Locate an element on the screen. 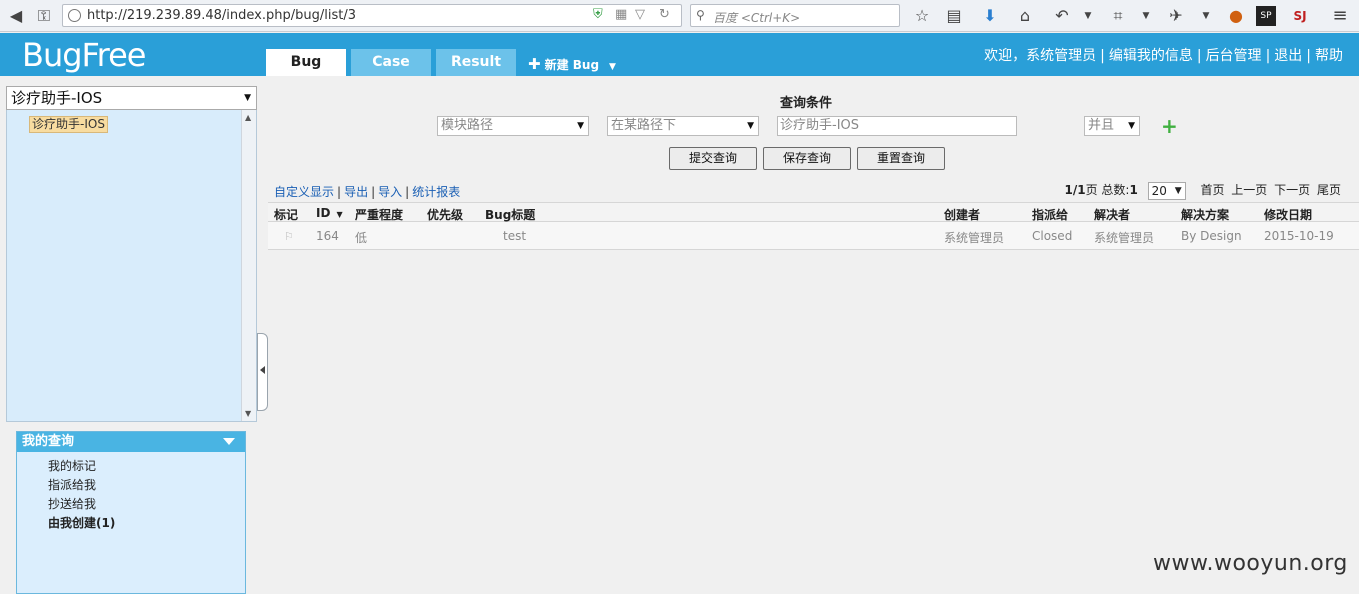 This screenshot has width=1359, height=594. query-field-select: 模块路径 ▼ is located at coordinates (513, 126).